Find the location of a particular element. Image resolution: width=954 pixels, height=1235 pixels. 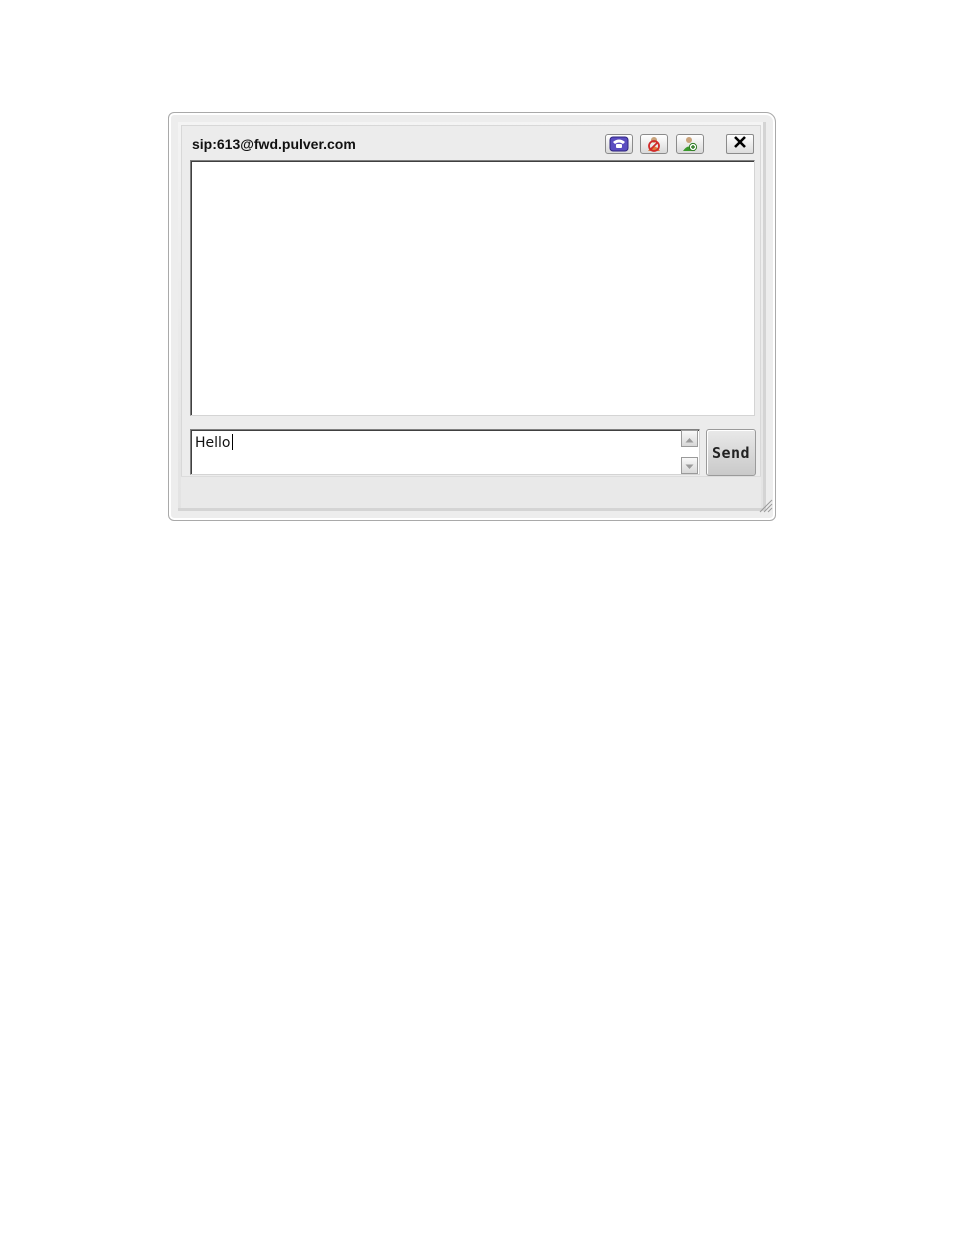

block-user-icon is located at coordinates (654, 144).